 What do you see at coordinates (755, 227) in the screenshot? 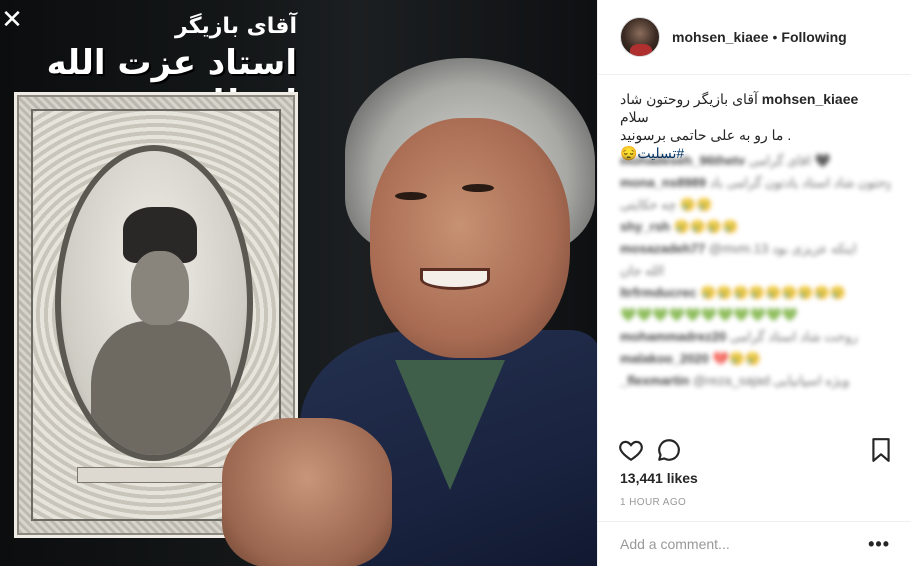
I see `comment-row: shy_rsh 😢😢😢😢` at bounding box center [755, 227].